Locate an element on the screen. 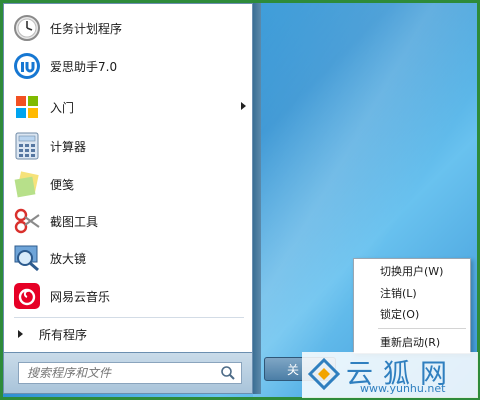 The height and width of the screenshot is (400, 480). submenu-arrow-icon is located at coordinates (243, 106).